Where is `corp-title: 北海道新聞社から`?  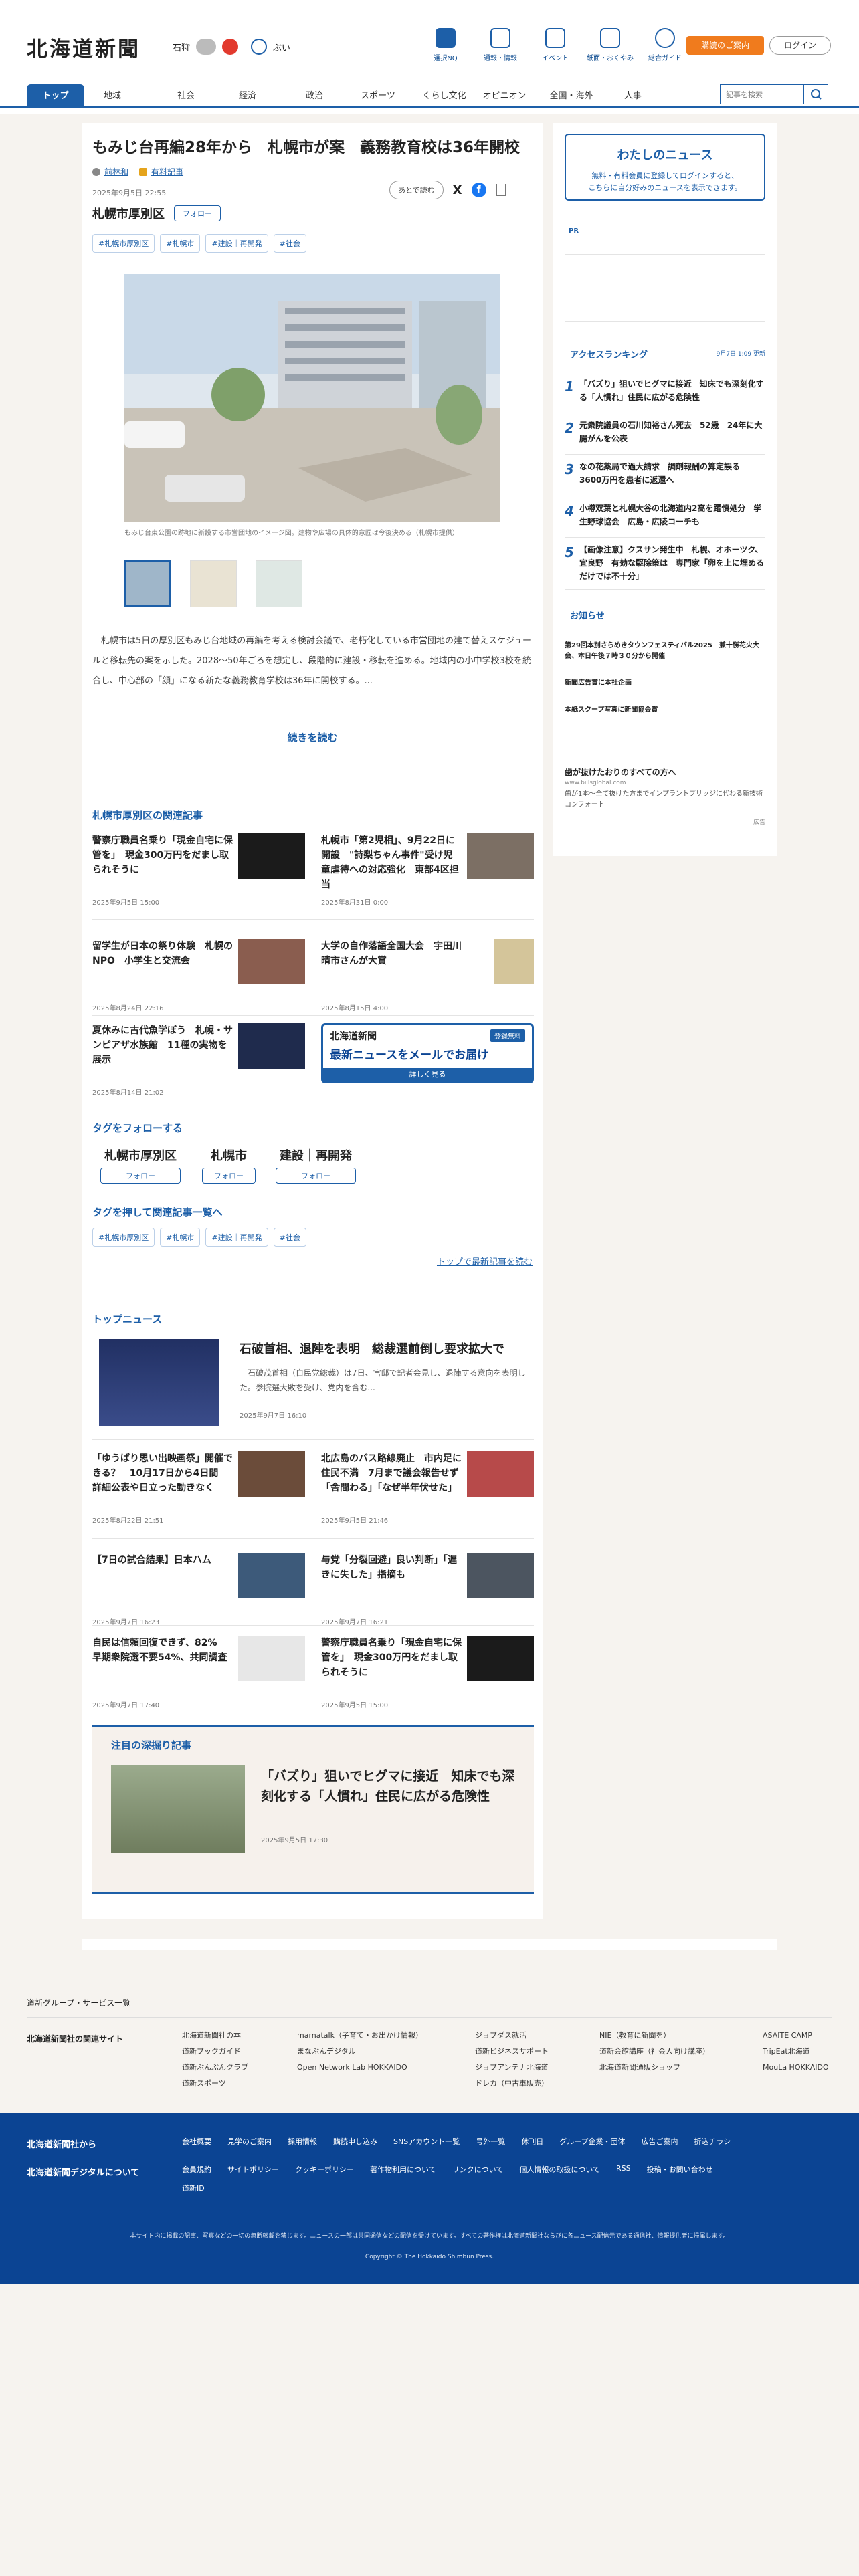
corp-title: 北海道新聞社から is located at coordinates (62, 2145).